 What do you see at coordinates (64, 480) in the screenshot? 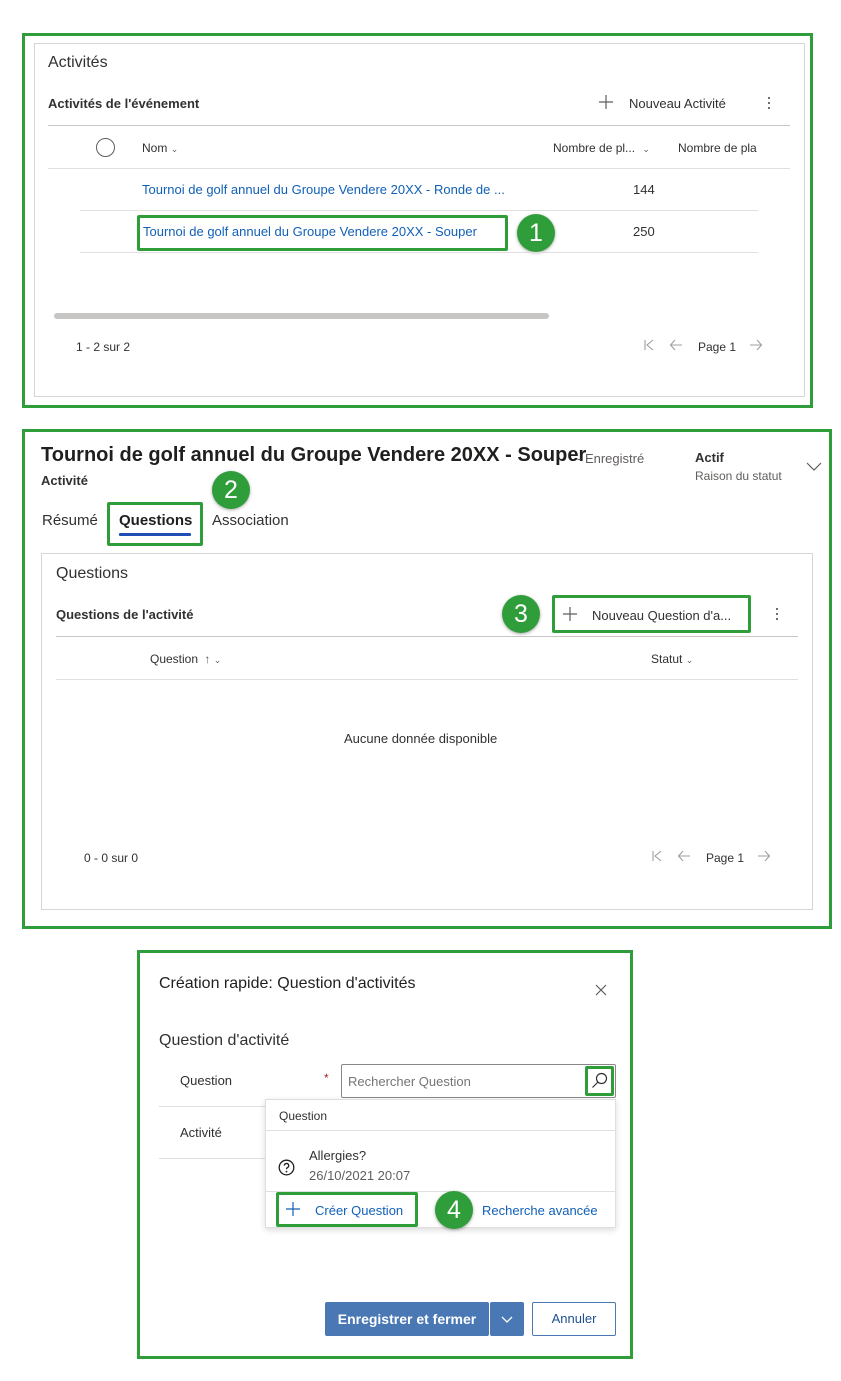
I see `entity-type: Activité` at bounding box center [64, 480].